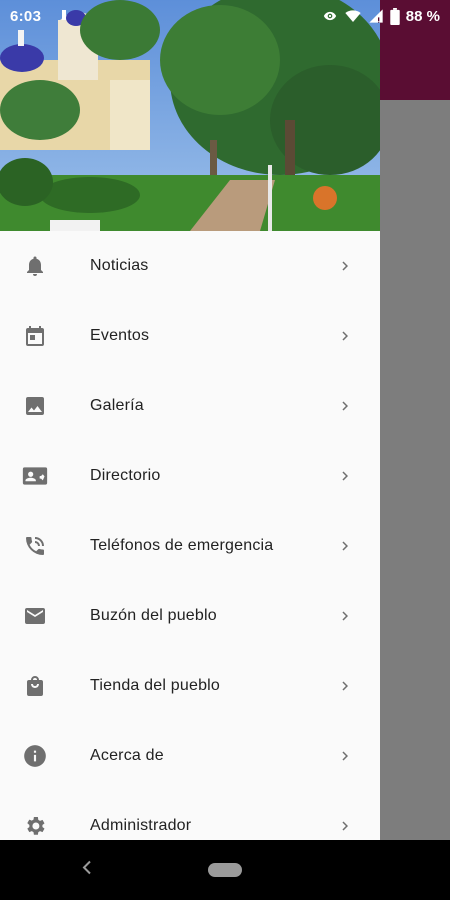 The image size is (450, 900). Describe the element at coordinates (120, 335) in the screenshot. I see `menu-item-label: Eventos` at that location.